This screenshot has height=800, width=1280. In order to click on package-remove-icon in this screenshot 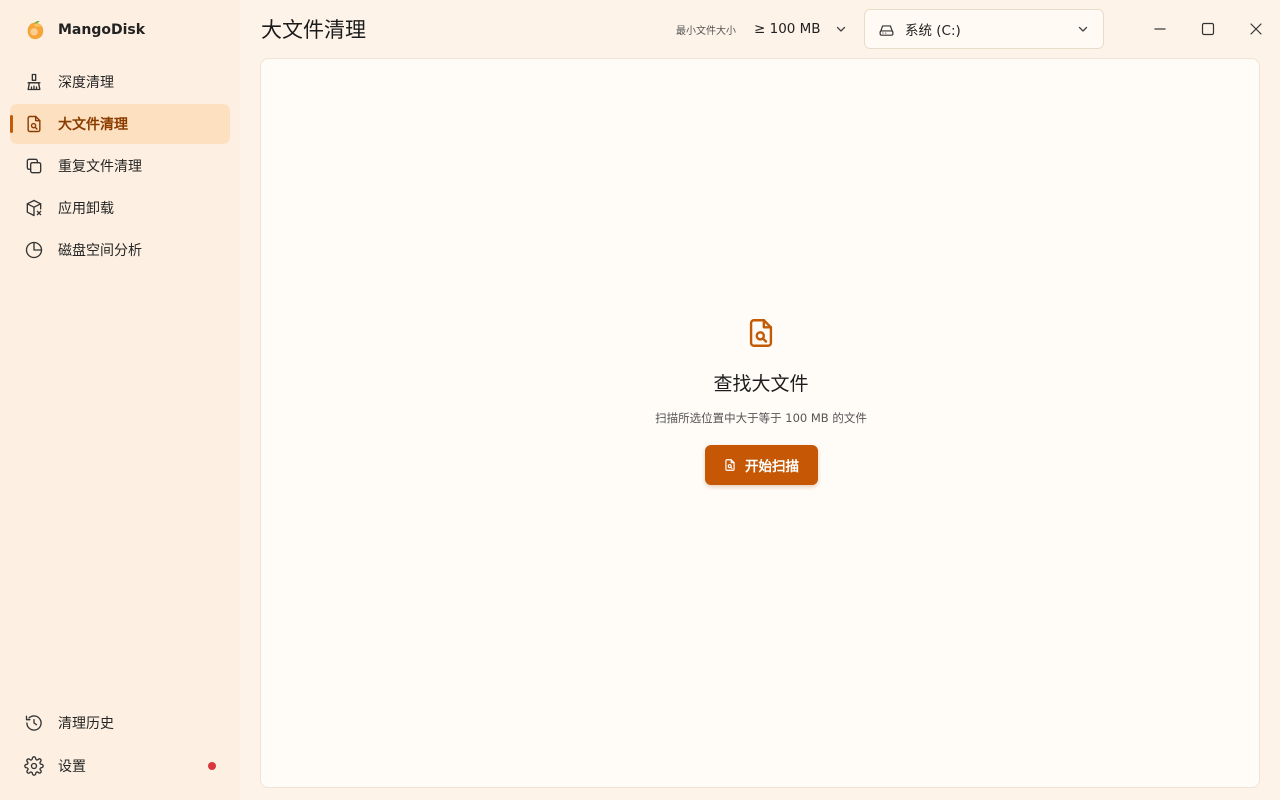, I will do `click(34, 208)`.